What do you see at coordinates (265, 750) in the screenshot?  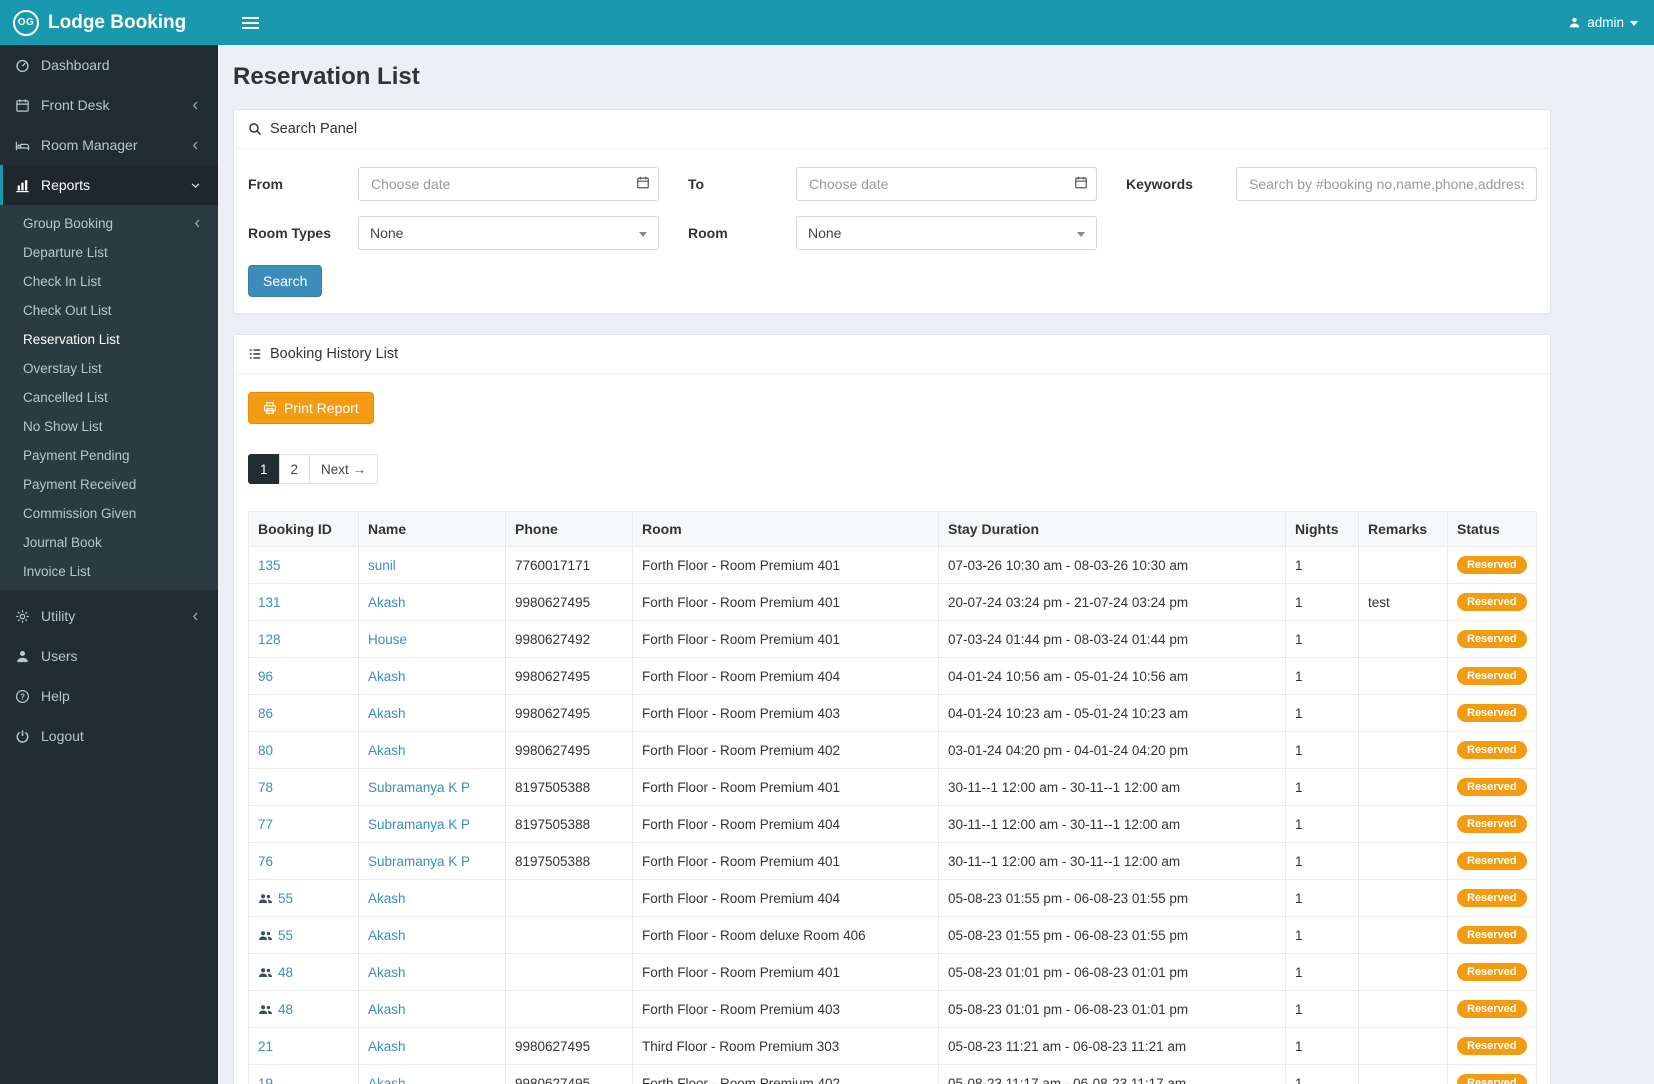 I see `booking-id-link: 80` at bounding box center [265, 750].